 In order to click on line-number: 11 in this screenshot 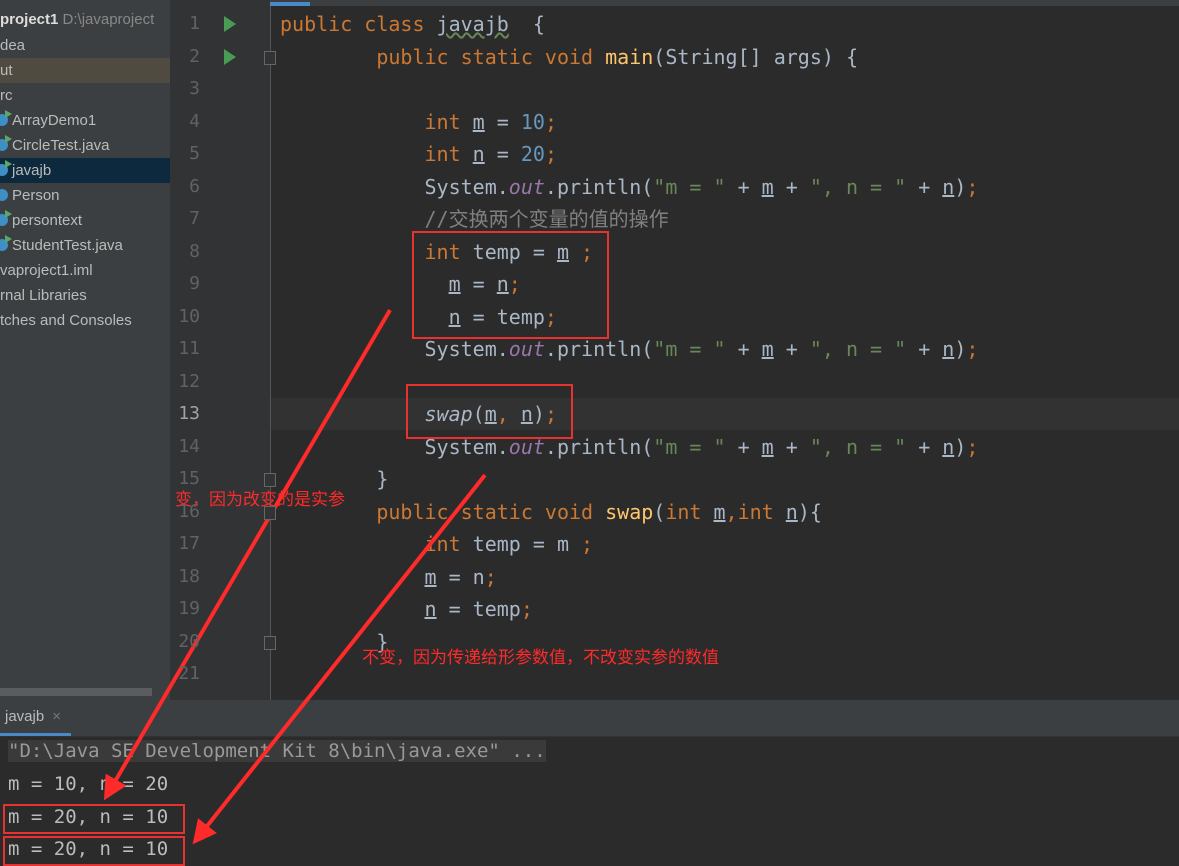, I will do `click(189, 348)`.